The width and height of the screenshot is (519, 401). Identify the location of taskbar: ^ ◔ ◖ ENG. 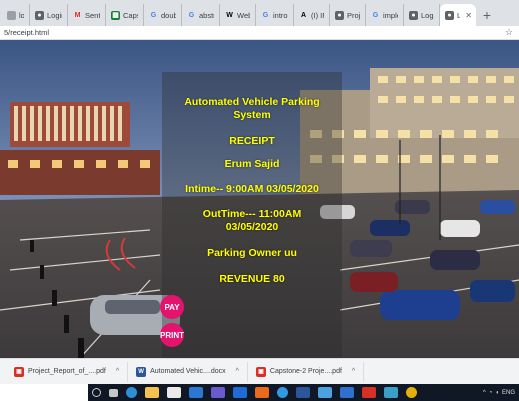
(259, 392).